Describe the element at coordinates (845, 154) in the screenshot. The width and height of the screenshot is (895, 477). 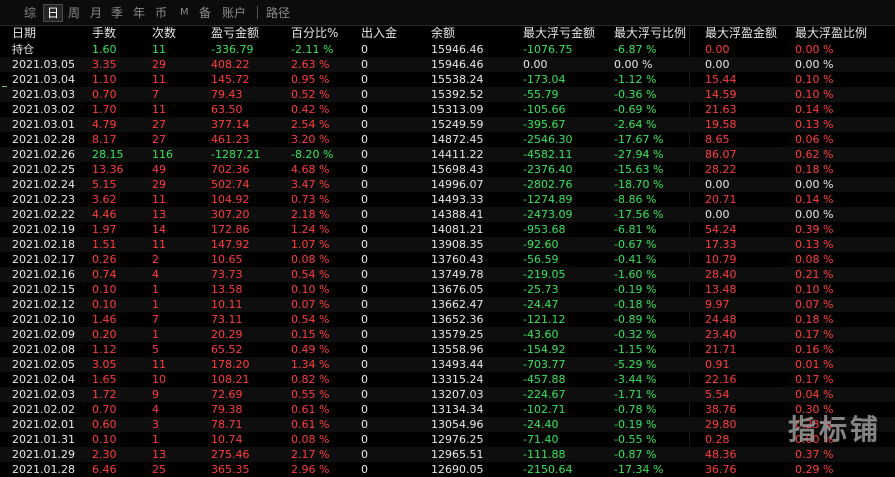
I see `row-max-float-profit-pct: 0.62 %` at that location.